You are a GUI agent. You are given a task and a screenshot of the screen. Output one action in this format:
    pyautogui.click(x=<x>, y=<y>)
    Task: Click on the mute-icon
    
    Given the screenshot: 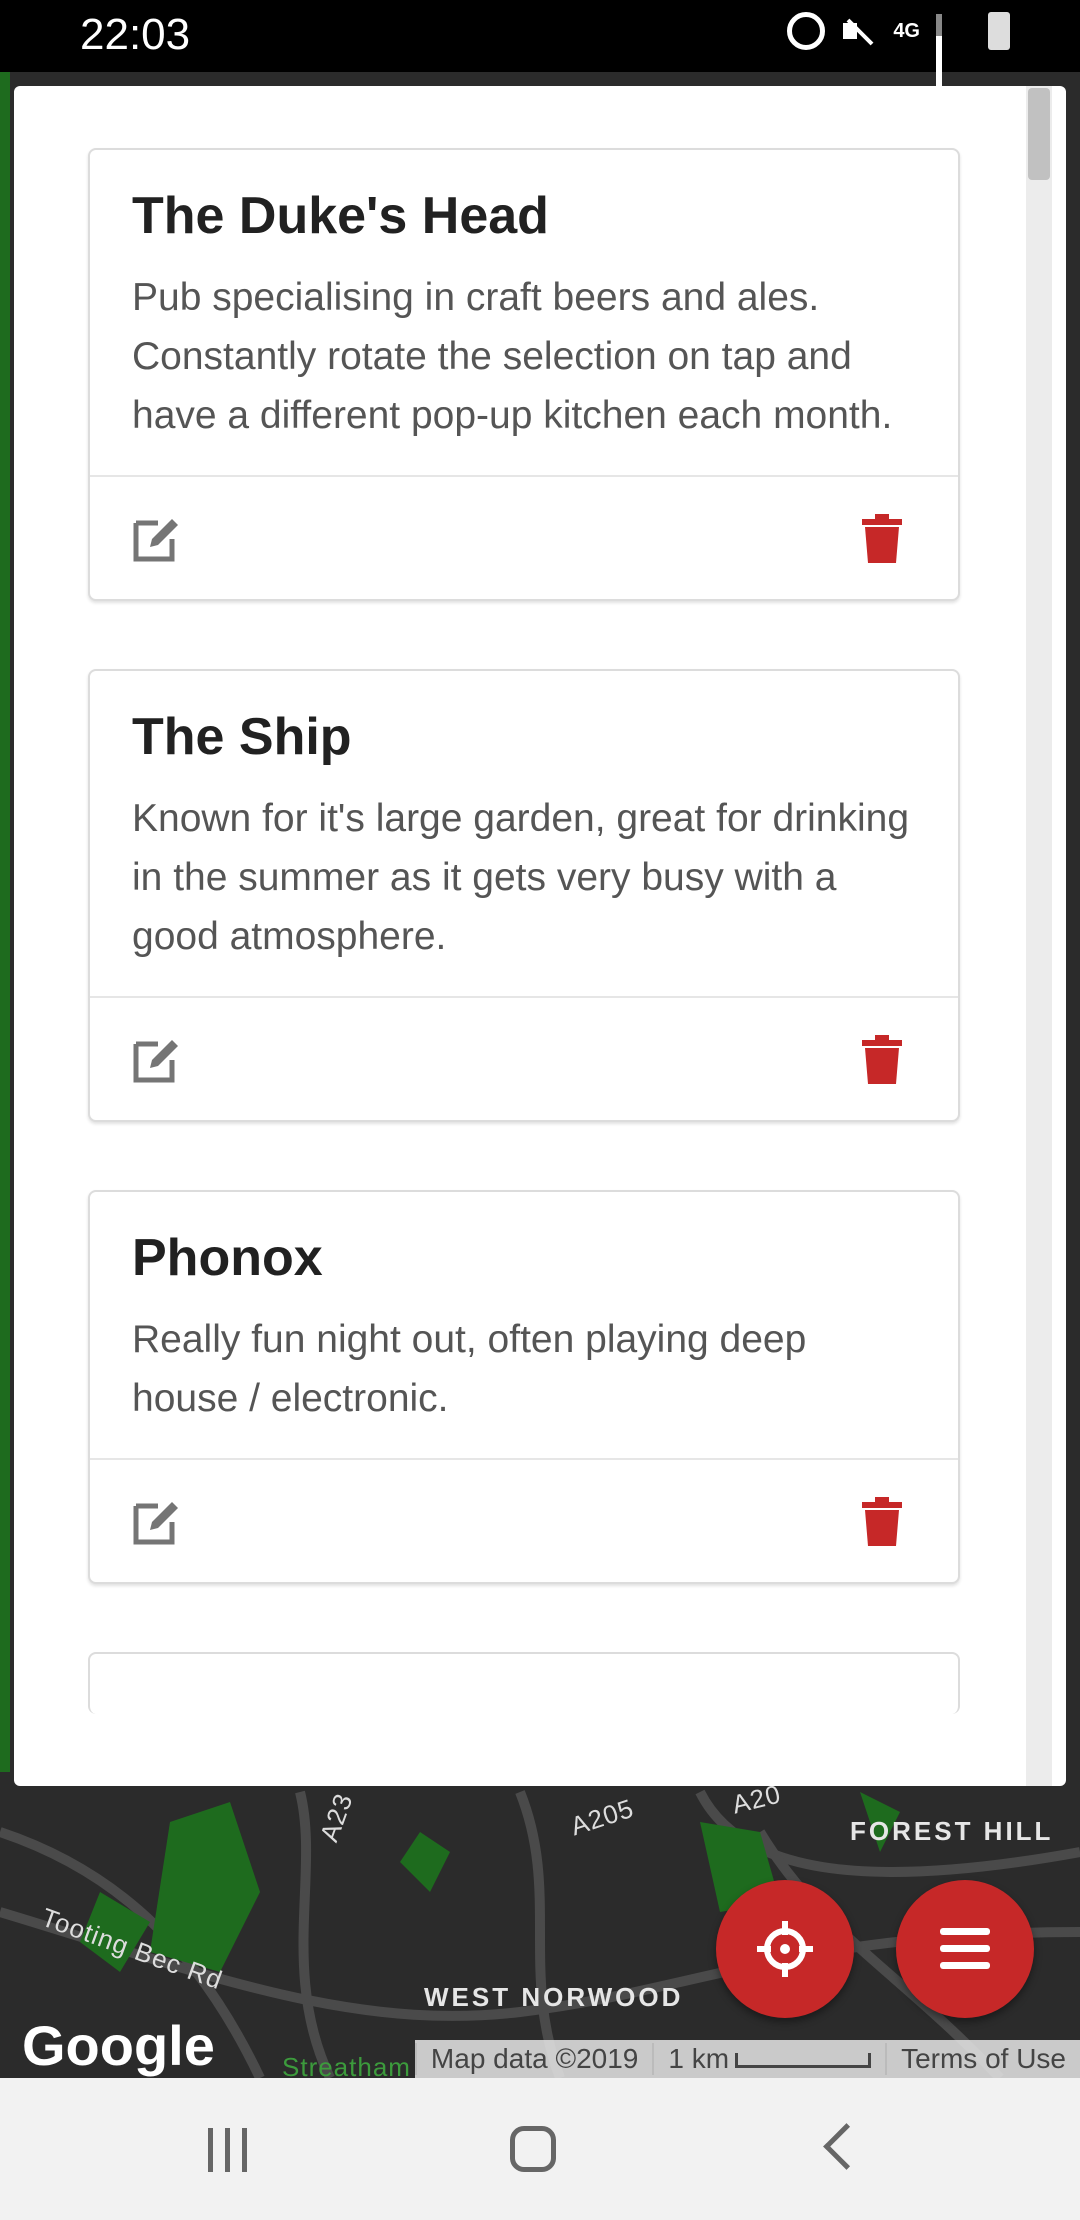 What is the action you would take?
    pyautogui.click(x=859, y=31)
    